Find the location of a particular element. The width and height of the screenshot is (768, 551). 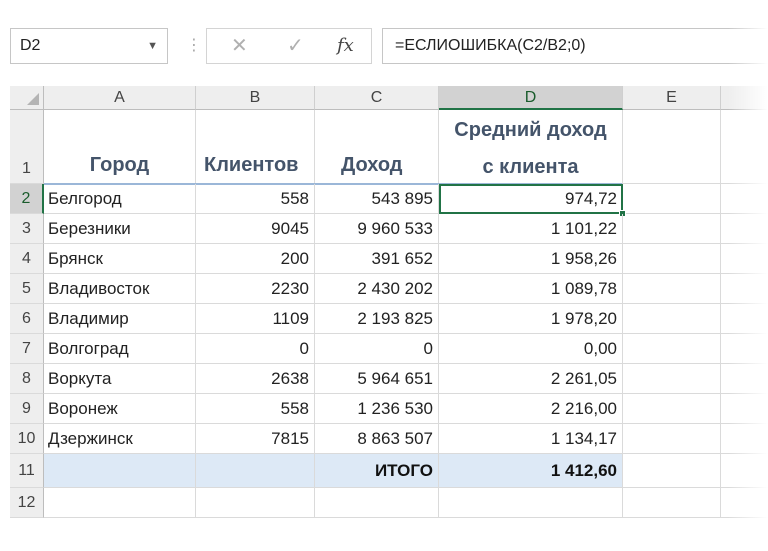

row-number: 12 is located at coordinates (27, 503).